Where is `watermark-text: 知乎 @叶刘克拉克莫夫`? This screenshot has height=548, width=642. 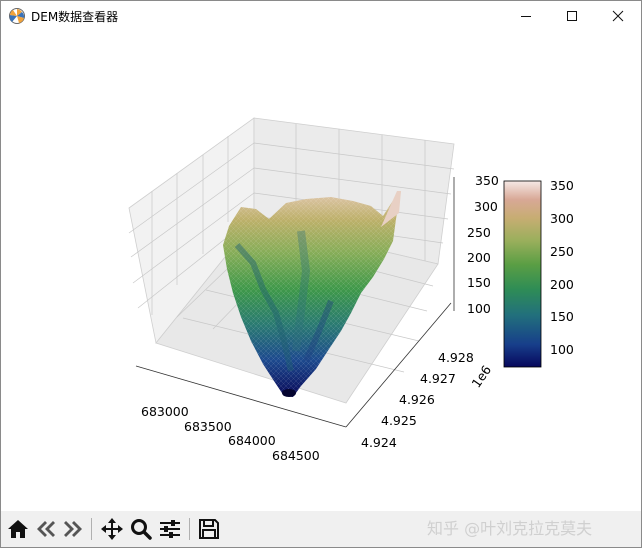
watermark-text: 知乎 @叶刘克拉克莫夫 is located at coordinates (510, 528).